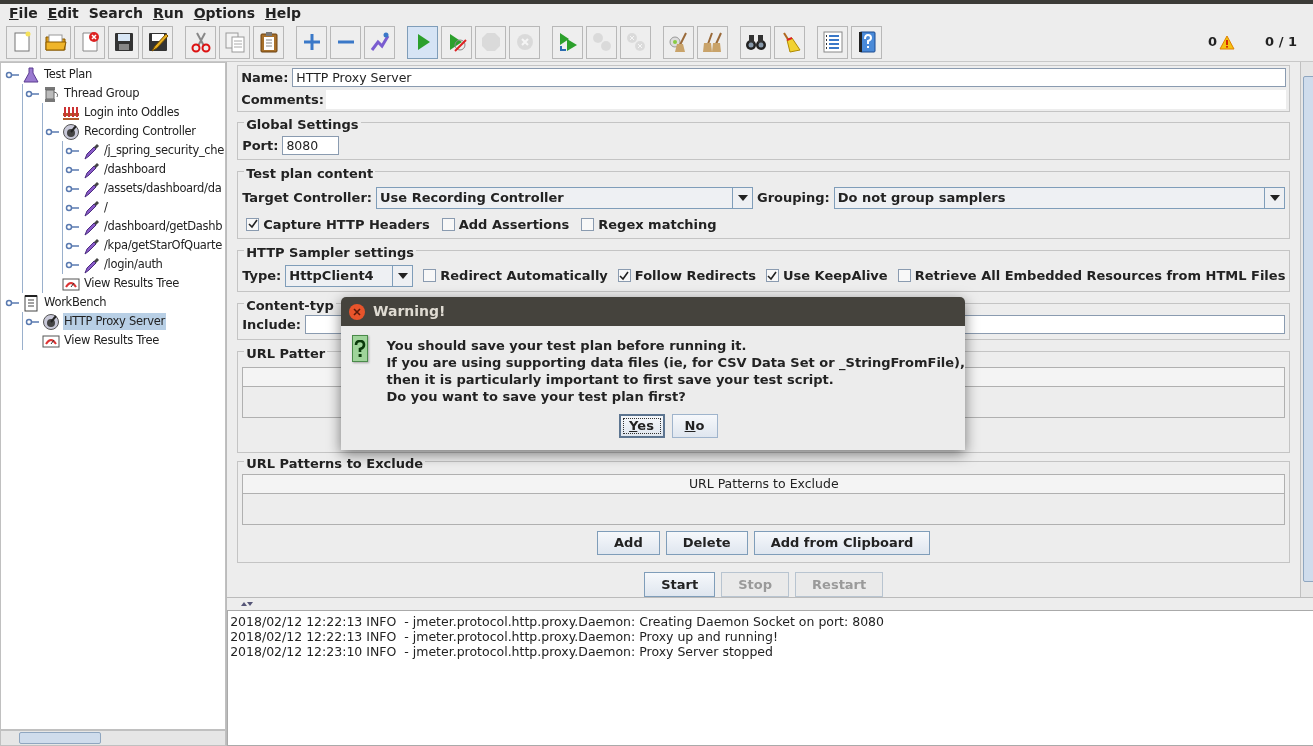 This screenshot has height=746, width=1313. I want to click on copy-icon, so click(234, 42).